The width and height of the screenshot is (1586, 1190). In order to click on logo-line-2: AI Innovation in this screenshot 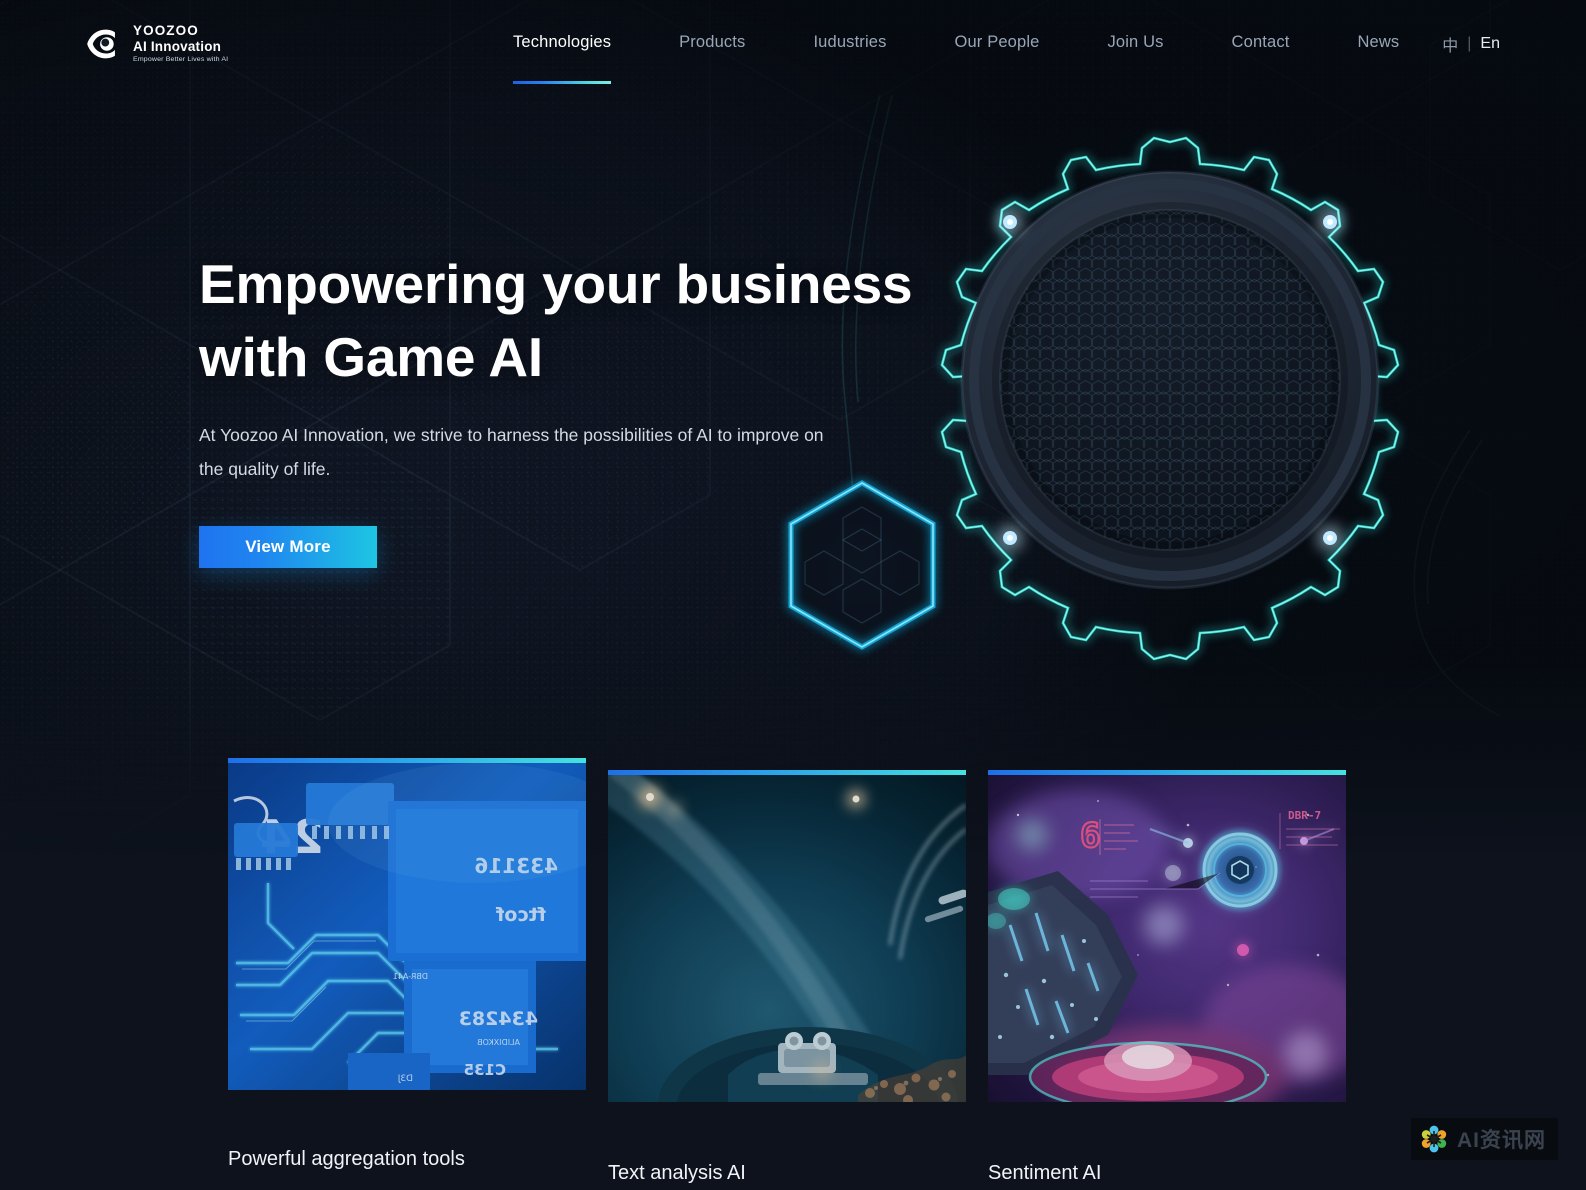, I will do `click(177, 46)`.